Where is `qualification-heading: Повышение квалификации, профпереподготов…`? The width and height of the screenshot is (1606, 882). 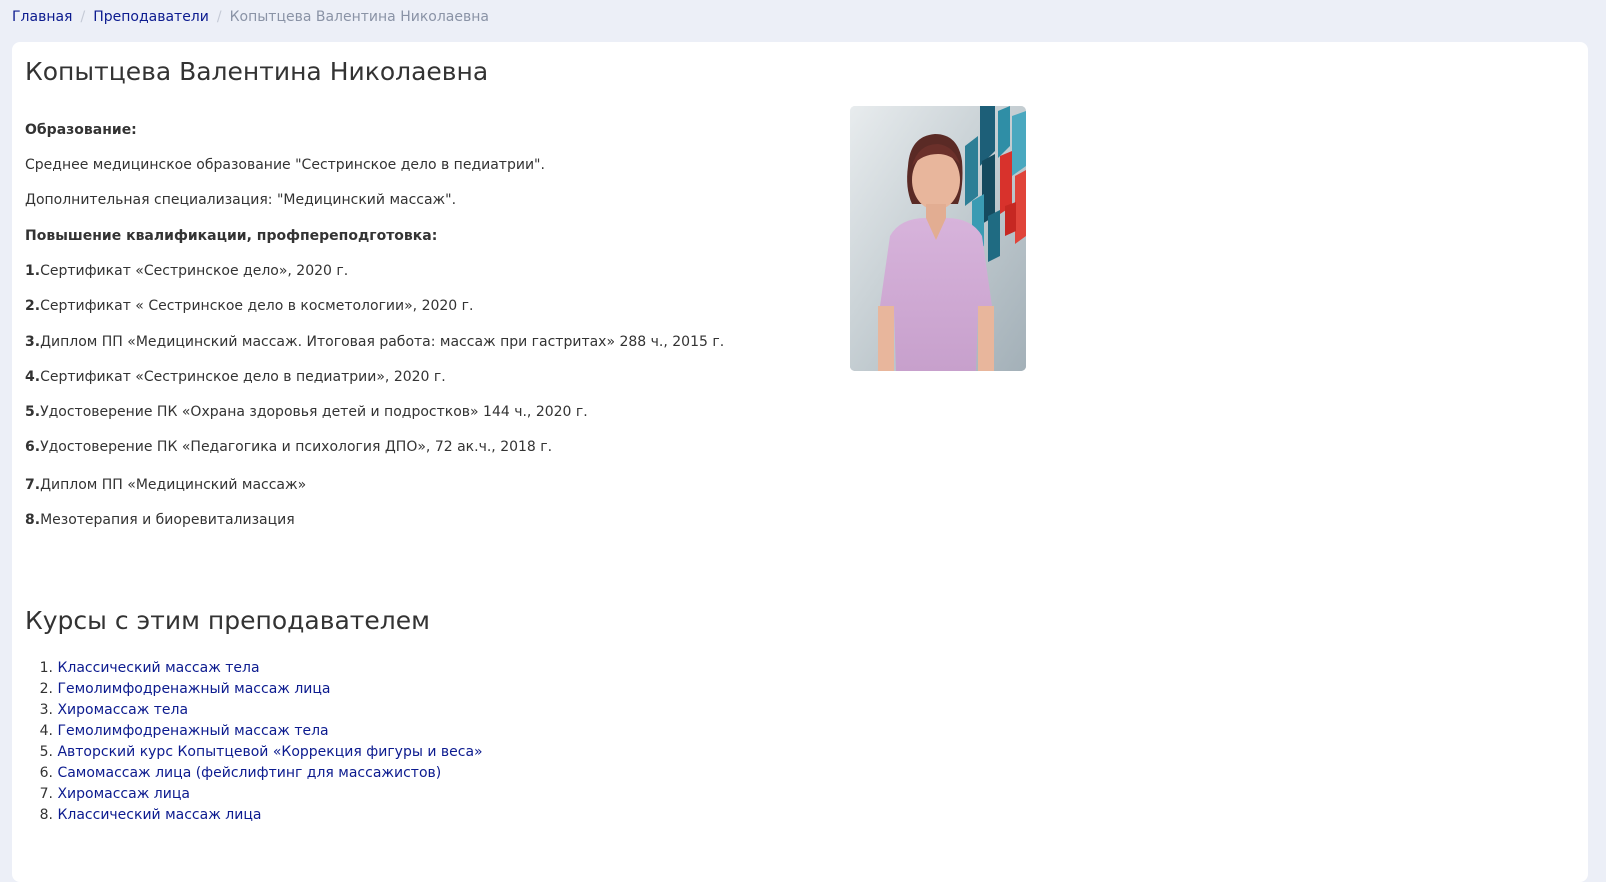
qualification-heading: Повышение квалификации, профпереподготов… is located at coordinates (231, 236).